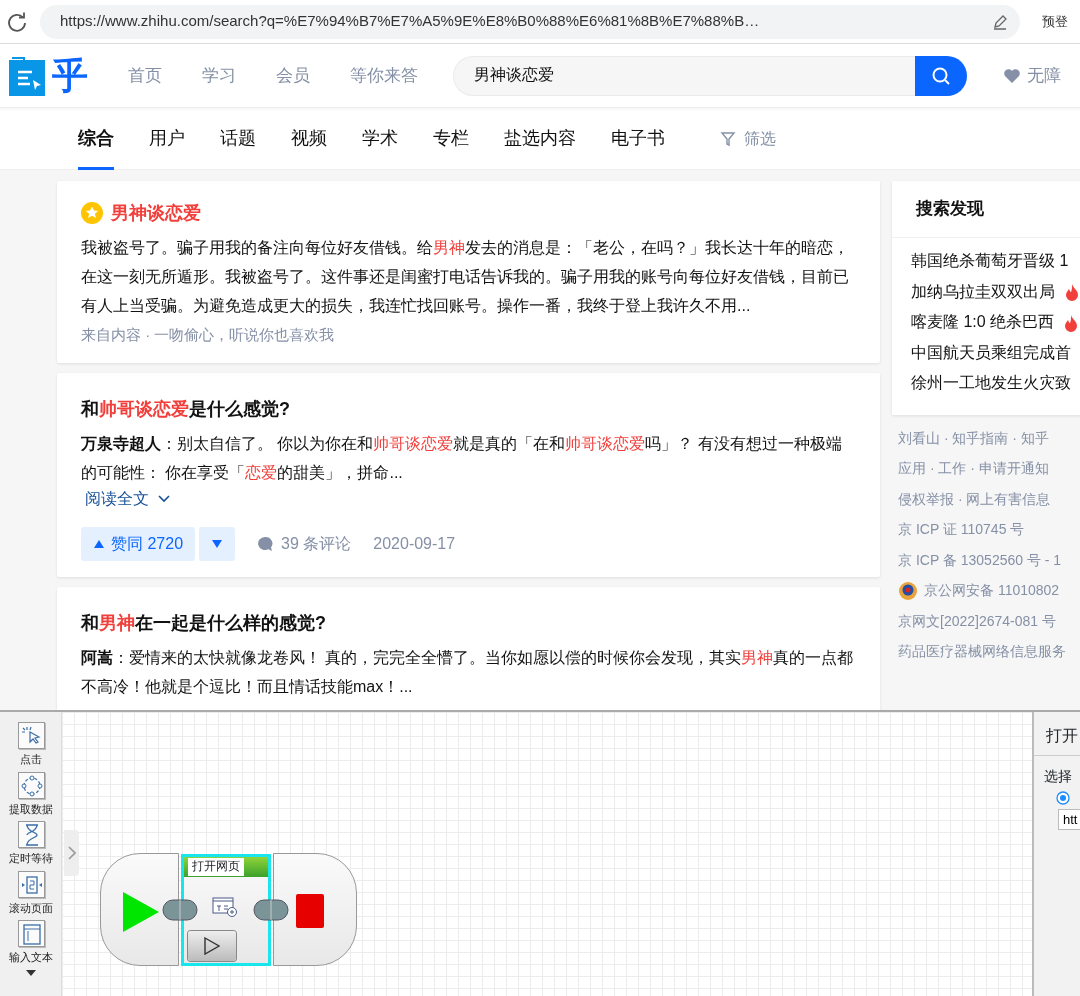 Image resolution: width=1080 pixels, height=996 pixels. What do you see at coordinates (983, 292) in the screenshot?
I see `trending-link: 加纳乌拉圭双双出局` at bounding box center [983, 292].